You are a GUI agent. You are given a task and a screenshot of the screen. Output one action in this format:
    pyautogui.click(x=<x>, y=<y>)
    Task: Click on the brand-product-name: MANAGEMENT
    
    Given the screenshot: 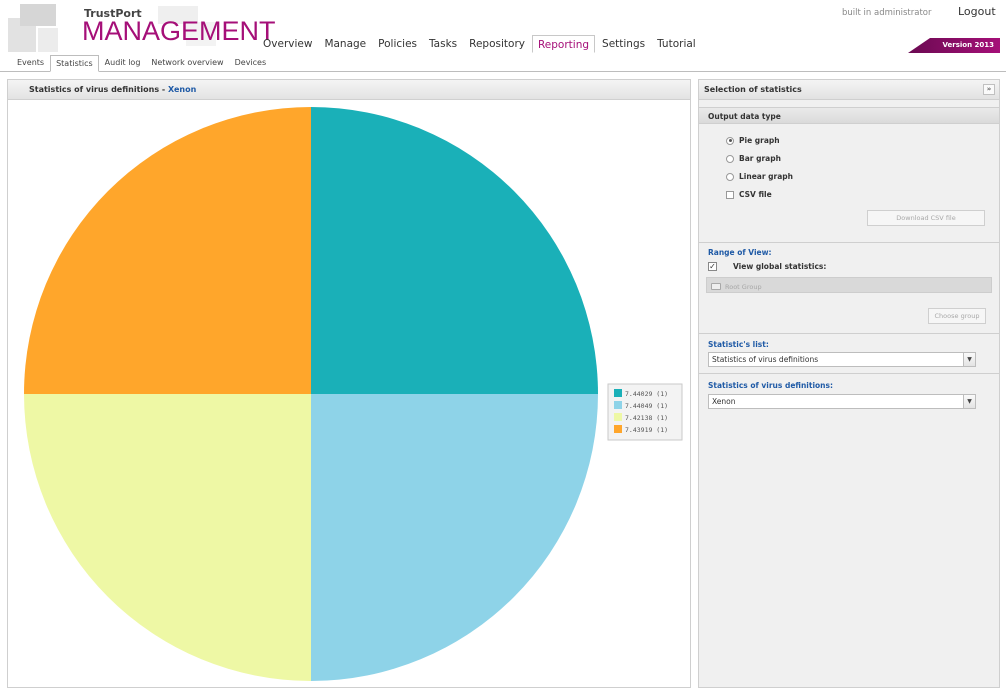 What is the action you would take?
    pyautogui.click(x=179, y=31)
    